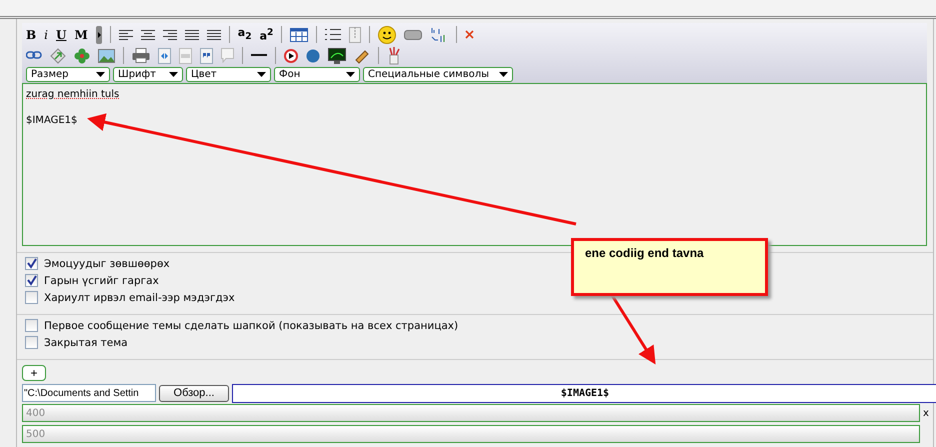  Describe the element at coordinates (291, 55) in the screenshot. I see `media-icon` at that location.